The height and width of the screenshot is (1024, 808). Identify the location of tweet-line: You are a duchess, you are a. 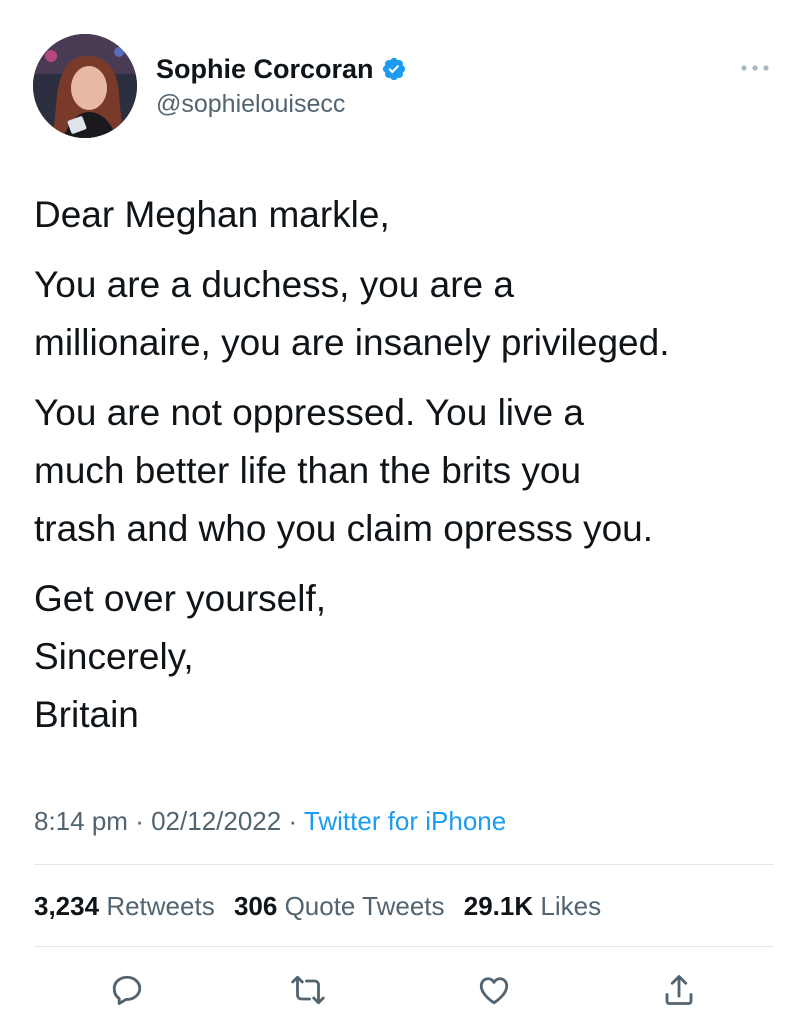
(274, 284).